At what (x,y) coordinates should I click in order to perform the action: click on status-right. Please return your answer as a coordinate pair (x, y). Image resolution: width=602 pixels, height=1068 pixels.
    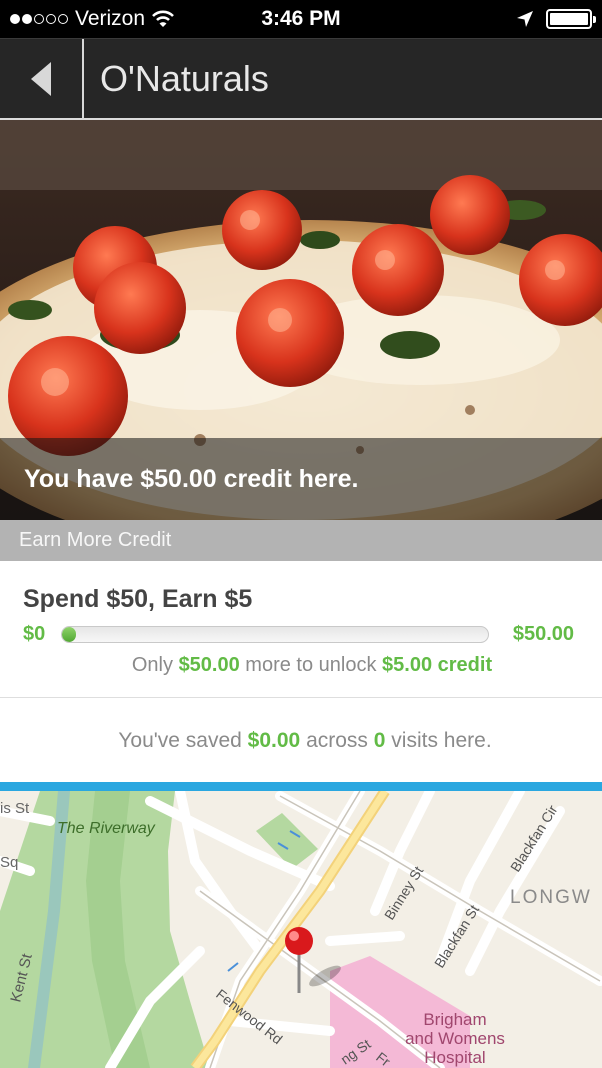
    Looking at the image, I should click on (556, 19).